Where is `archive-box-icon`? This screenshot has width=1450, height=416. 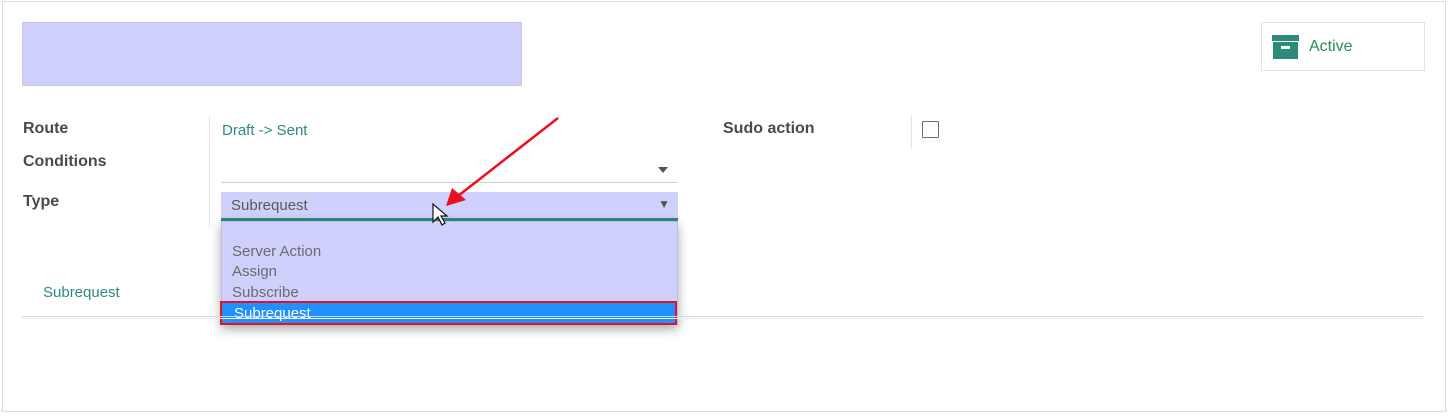 archive-box-icon is located at coordinates (1285, 46).